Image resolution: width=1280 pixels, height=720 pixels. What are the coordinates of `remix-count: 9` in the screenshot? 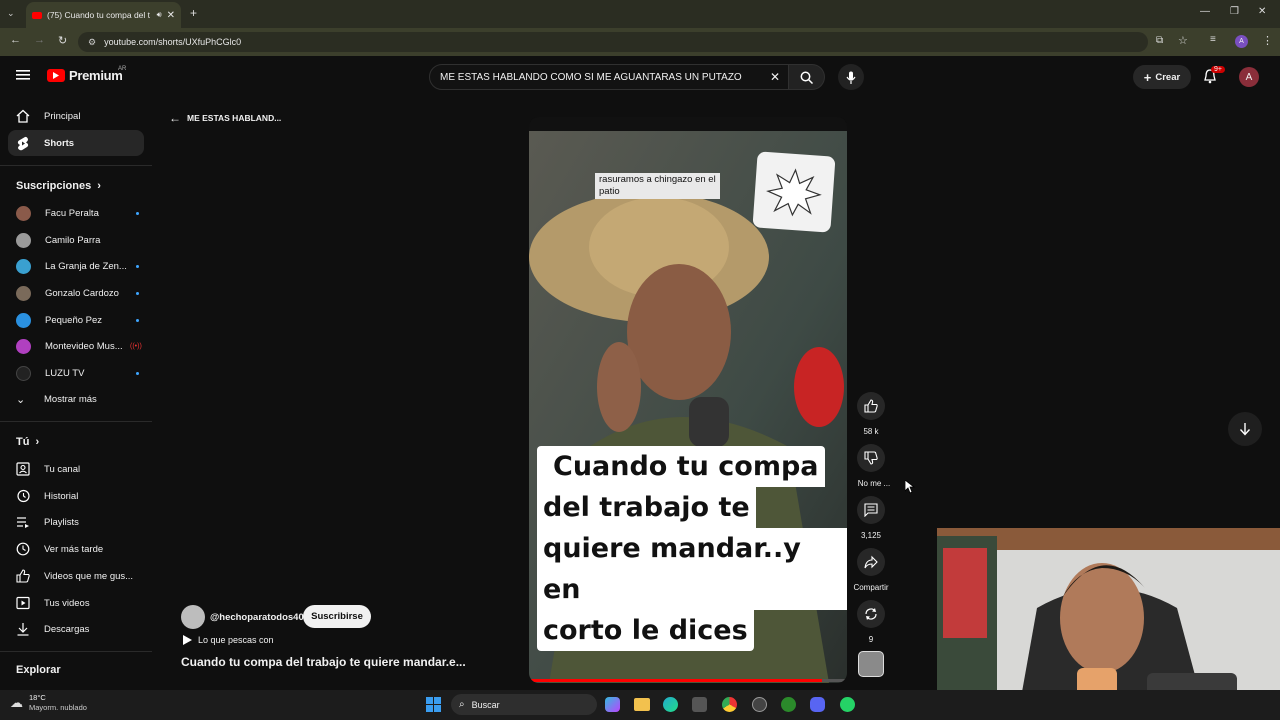 It's located at (871, 639).